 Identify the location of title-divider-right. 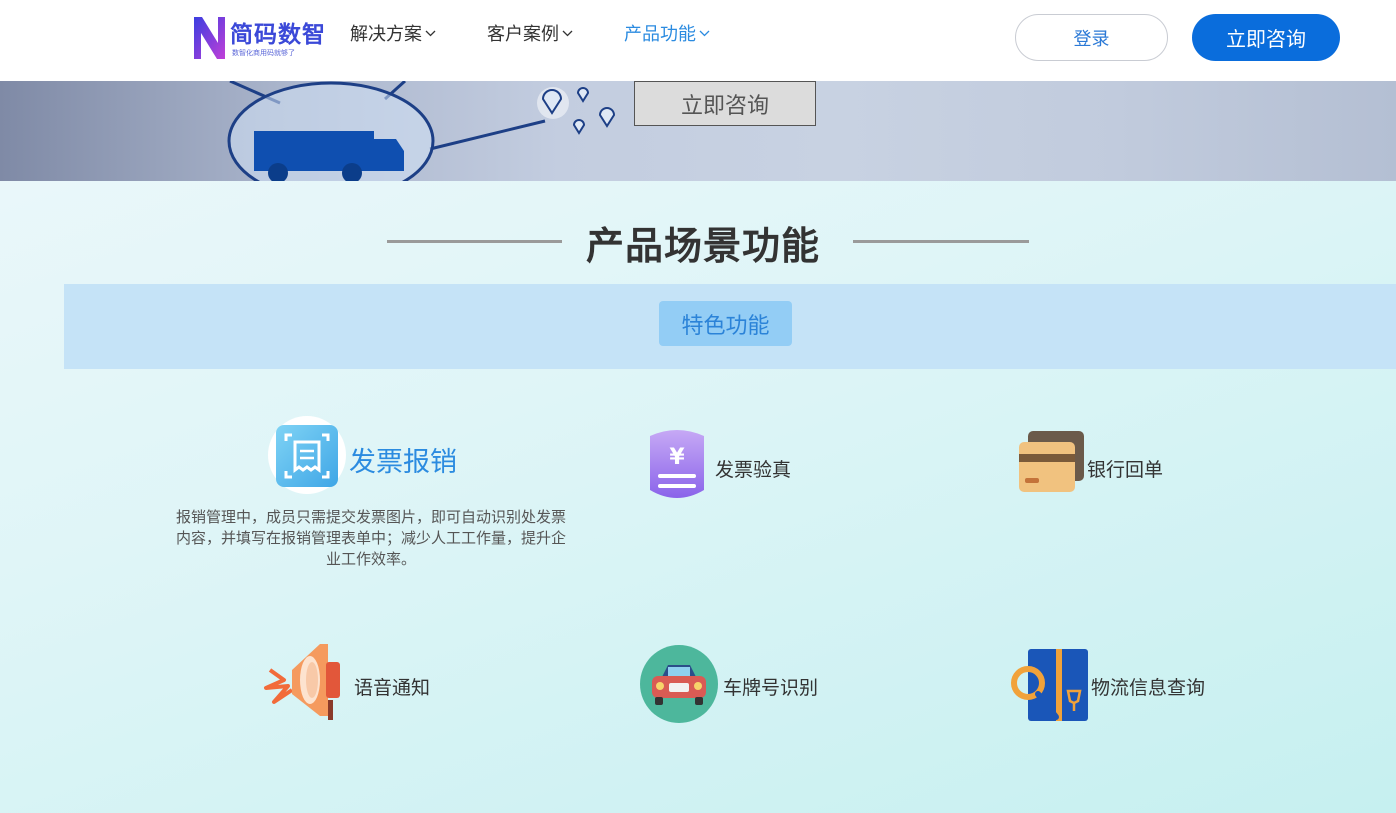
(941, 241).